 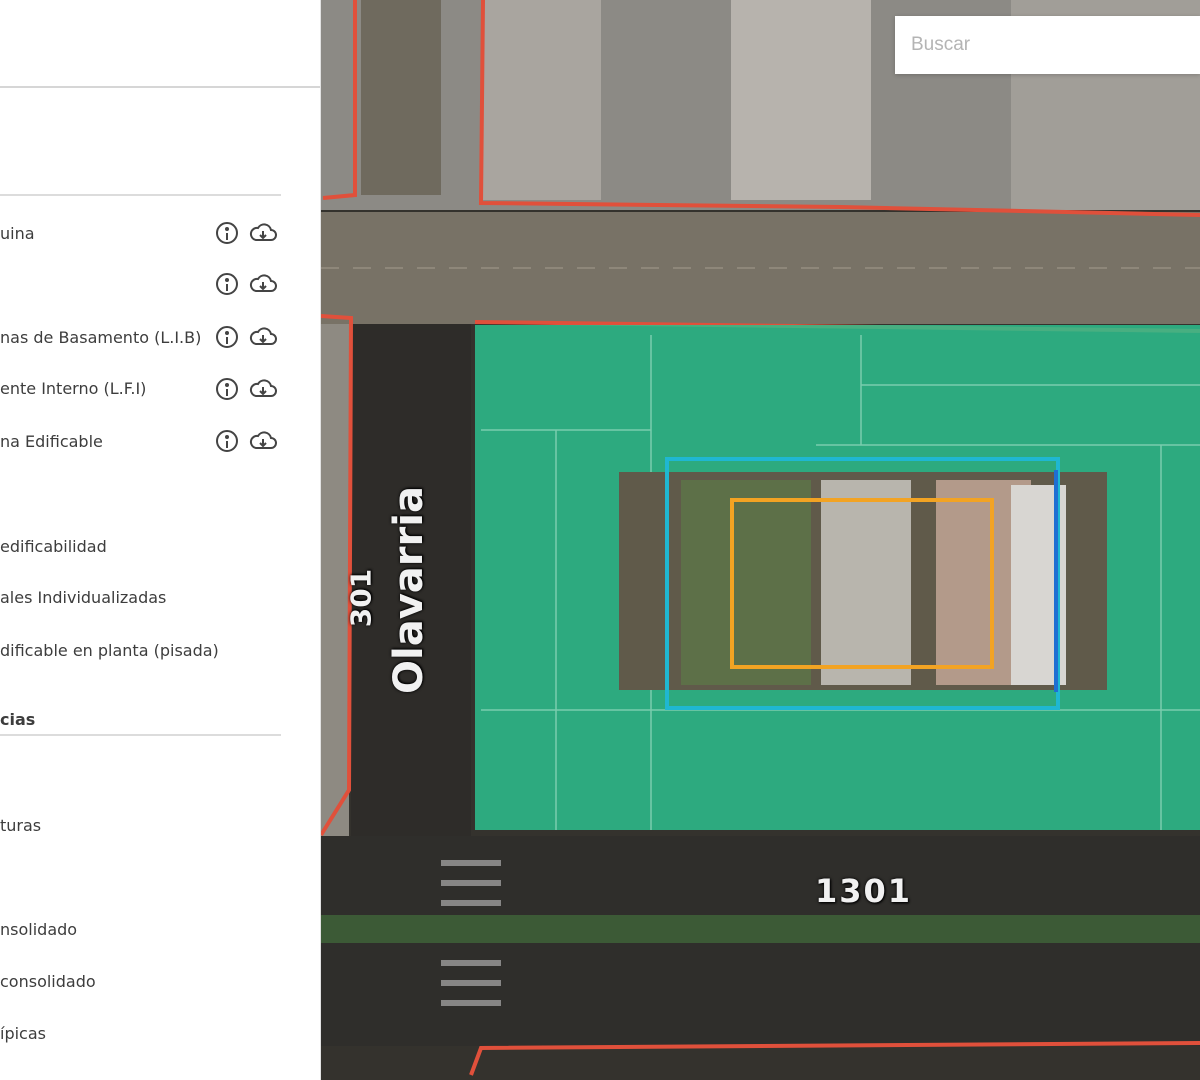 What do you see at coordinates (18, 719) in the screenshot?
I see `references-section-title: cias` at bounding box center [18, 719].